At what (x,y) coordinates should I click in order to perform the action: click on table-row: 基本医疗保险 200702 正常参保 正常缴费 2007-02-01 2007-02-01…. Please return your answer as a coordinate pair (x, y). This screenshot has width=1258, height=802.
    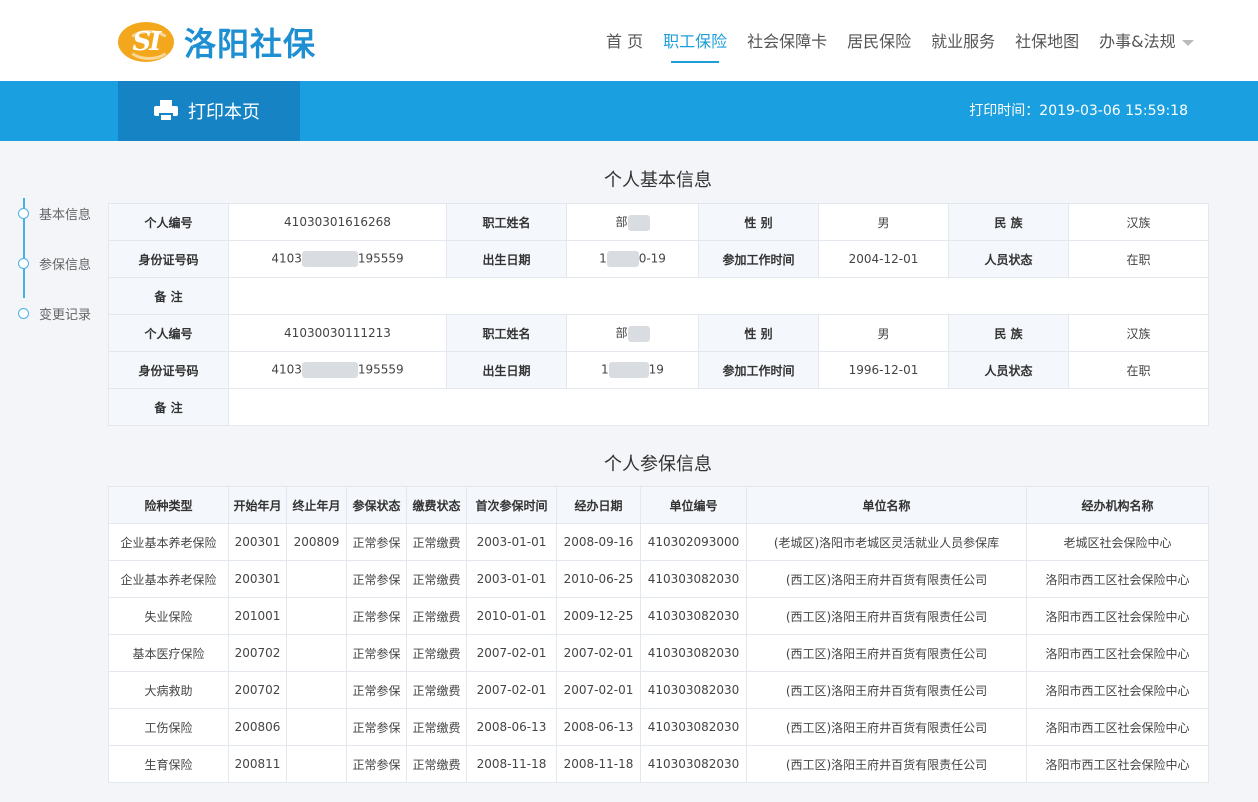
    Looking at the image, I should click on (658, 653).